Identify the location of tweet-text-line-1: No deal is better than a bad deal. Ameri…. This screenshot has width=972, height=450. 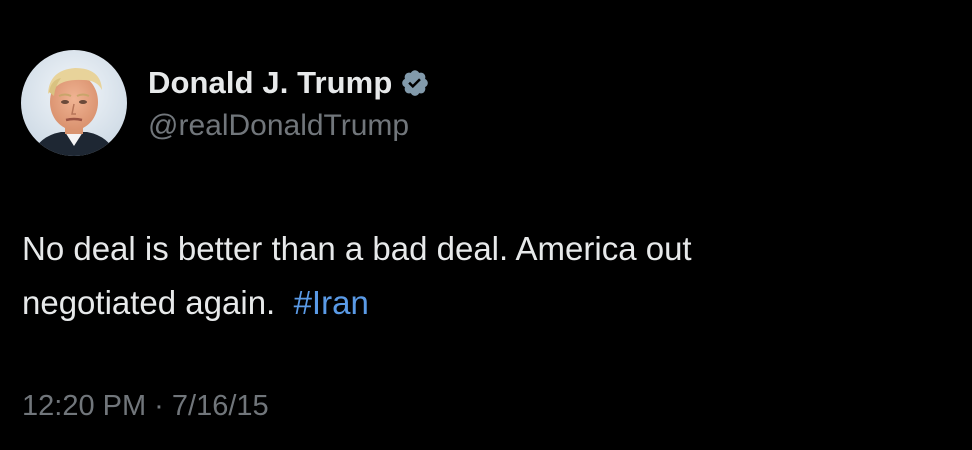
(357, 248).